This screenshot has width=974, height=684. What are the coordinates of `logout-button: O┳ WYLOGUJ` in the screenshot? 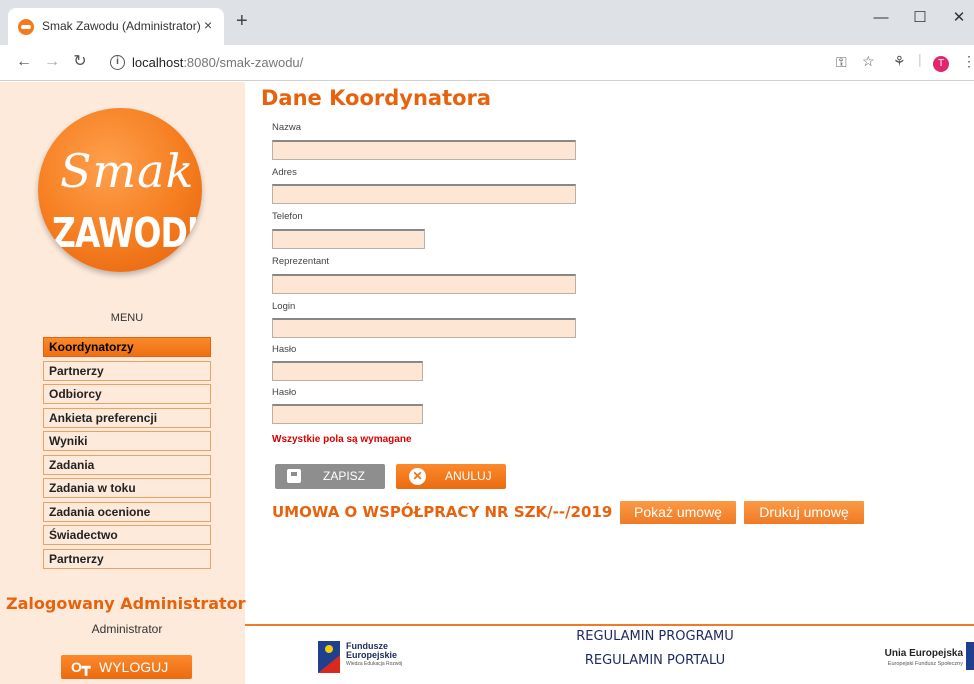 It's located at (126, 667).